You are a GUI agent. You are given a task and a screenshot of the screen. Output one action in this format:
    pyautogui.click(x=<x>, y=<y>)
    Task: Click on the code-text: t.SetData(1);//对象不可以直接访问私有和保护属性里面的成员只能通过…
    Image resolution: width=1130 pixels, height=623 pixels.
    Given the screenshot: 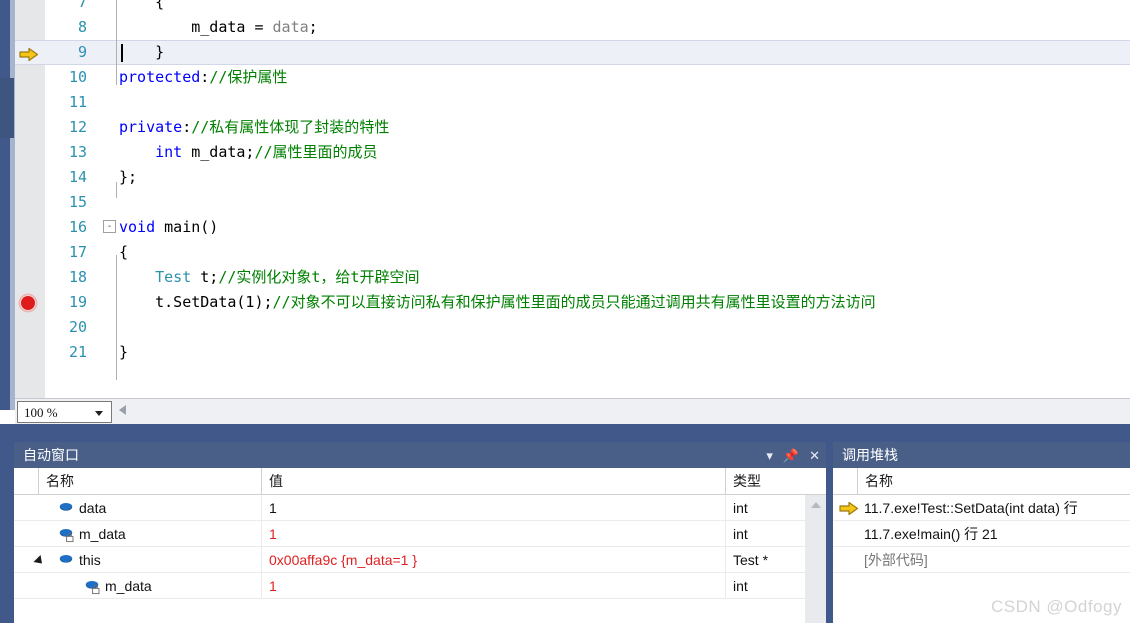 What is the action you would take?
    pyautogui.click(x=497, y=302)
    